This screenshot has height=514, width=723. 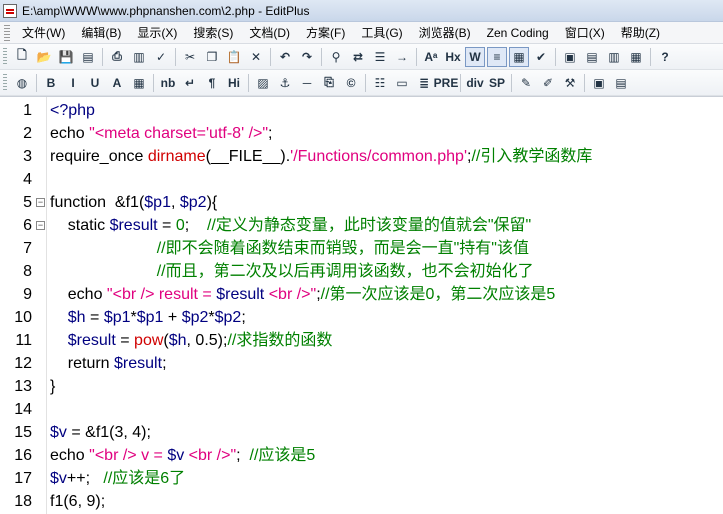 I want to click on code-line: 14, so click(x=361, y=409).